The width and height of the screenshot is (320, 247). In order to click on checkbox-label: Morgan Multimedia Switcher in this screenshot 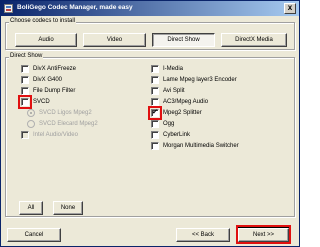, I will do `click(201, 146)`.